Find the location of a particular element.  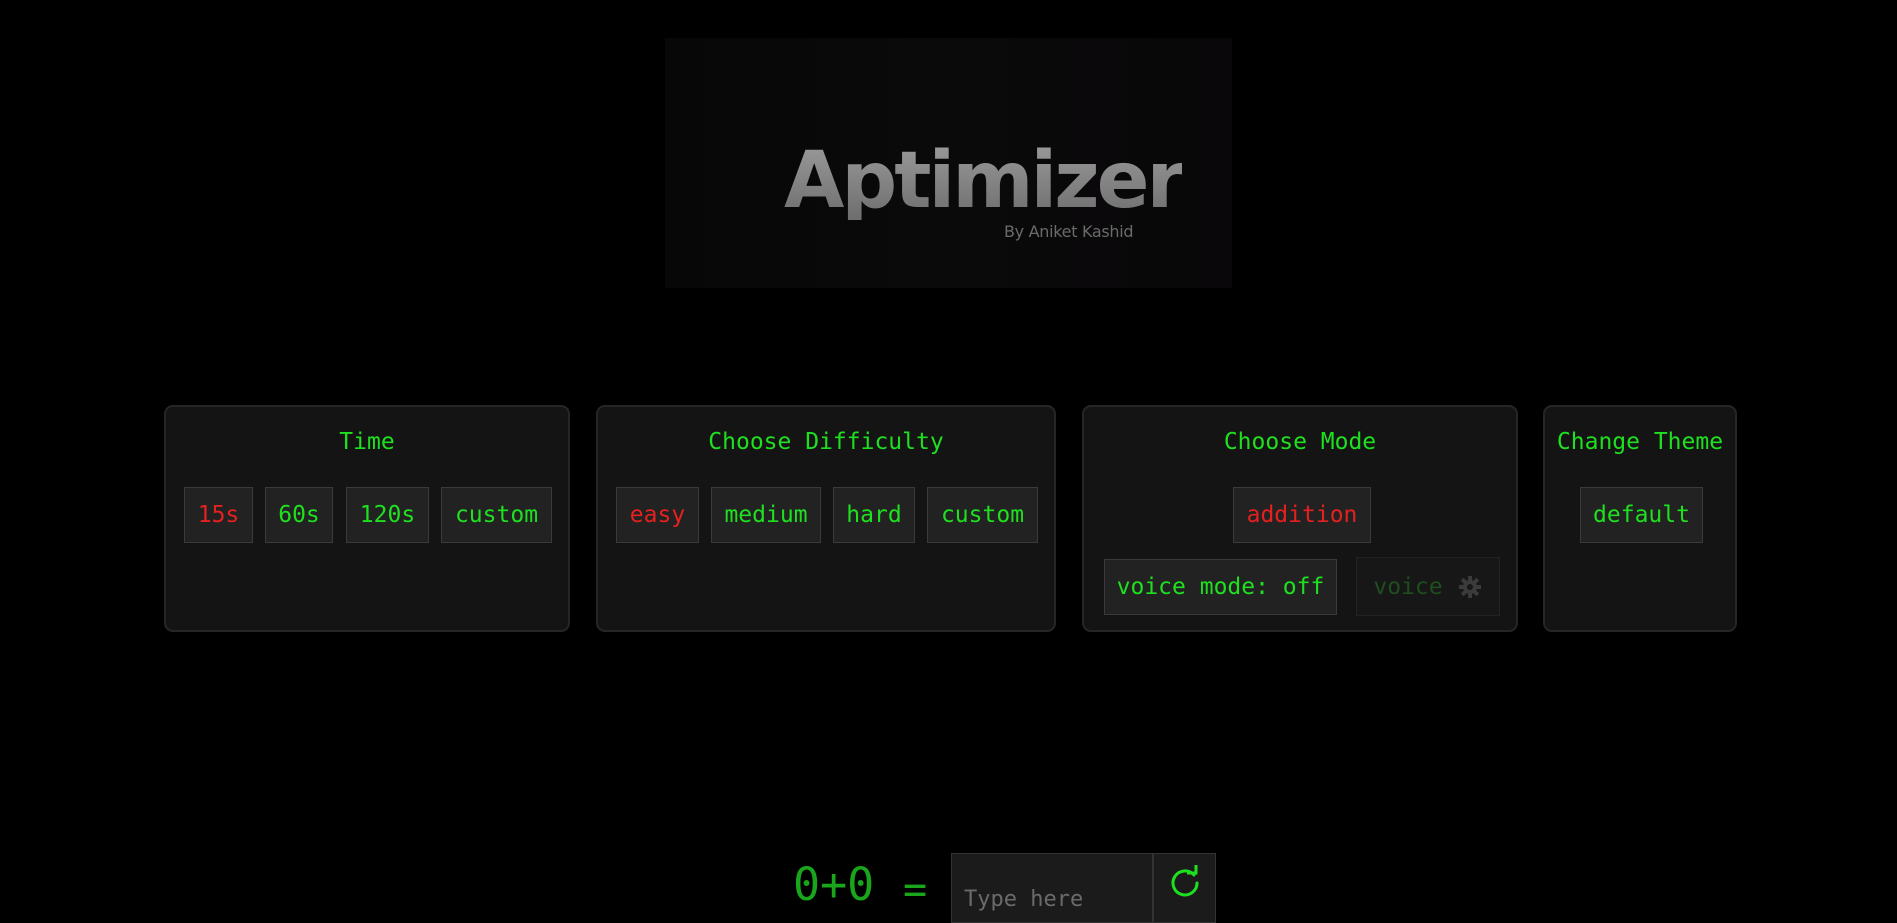

difficulty-medium-button: medium is located at coordinates (766, 515).